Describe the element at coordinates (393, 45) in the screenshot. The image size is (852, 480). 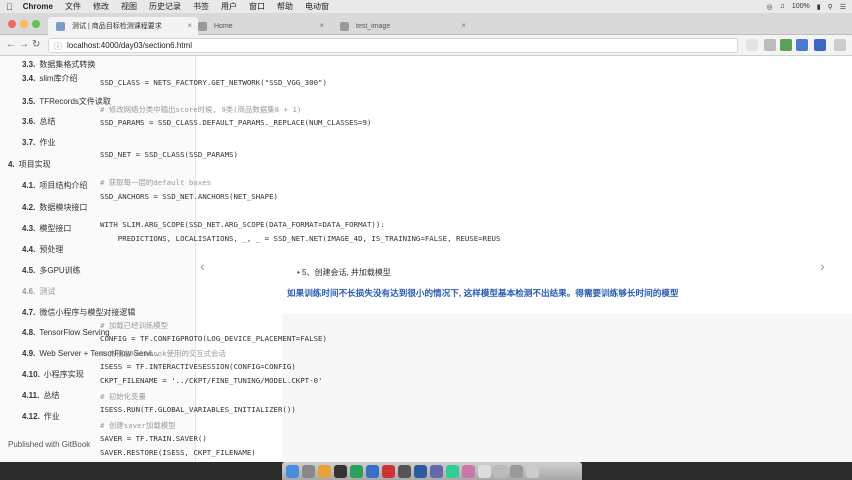
I see `address-bar: ⓘ localhost:4000/day03/section6.html` at that location.